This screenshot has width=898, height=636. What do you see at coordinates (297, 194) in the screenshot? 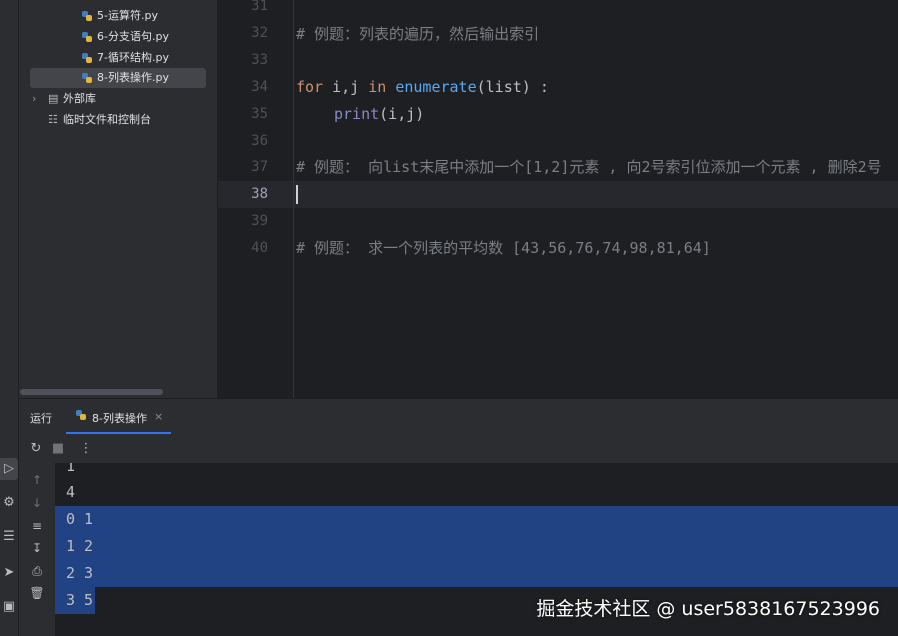
I see `text-caret` at bounding box center [297, 194].